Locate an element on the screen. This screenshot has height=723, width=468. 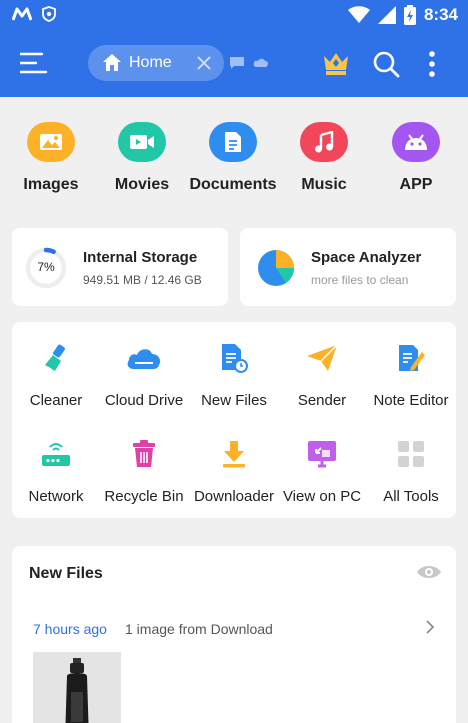
top-bar: 8:34 Home is located at coordinates (234, 48).